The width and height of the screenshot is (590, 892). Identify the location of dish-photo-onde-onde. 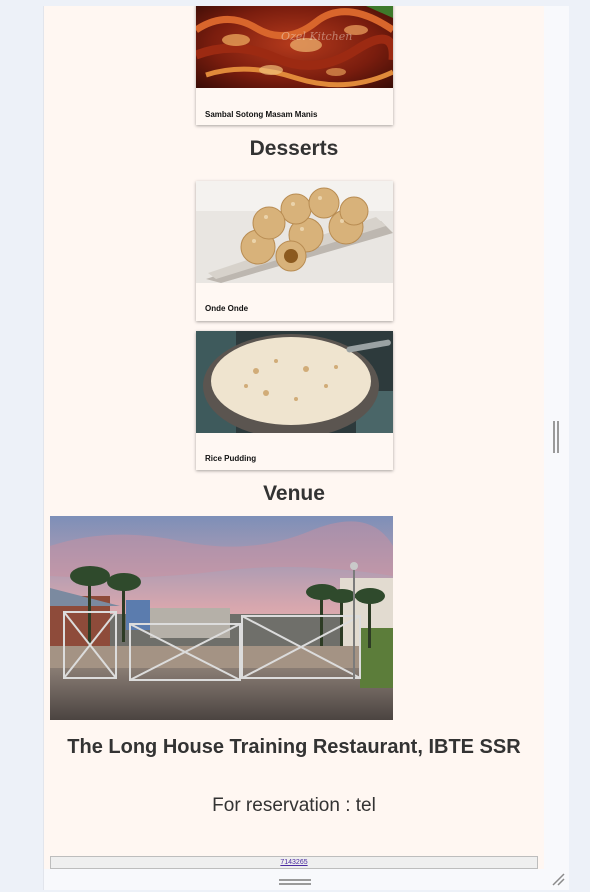
(294, 232).